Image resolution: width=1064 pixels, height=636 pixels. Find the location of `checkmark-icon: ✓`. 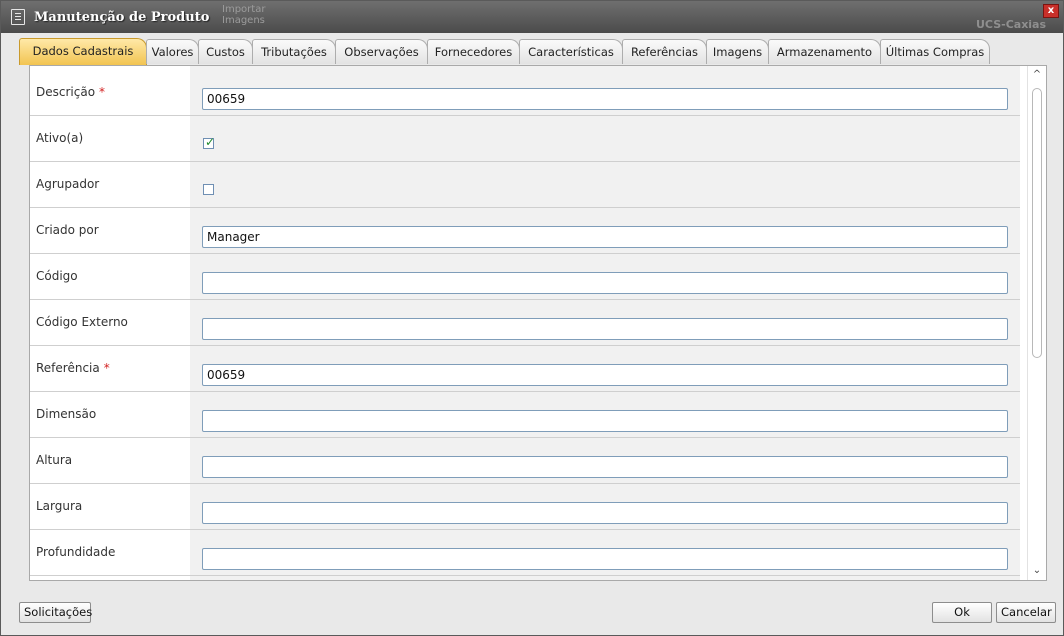

checkmark-icon: ✓ is located at coordinates (210, 142).